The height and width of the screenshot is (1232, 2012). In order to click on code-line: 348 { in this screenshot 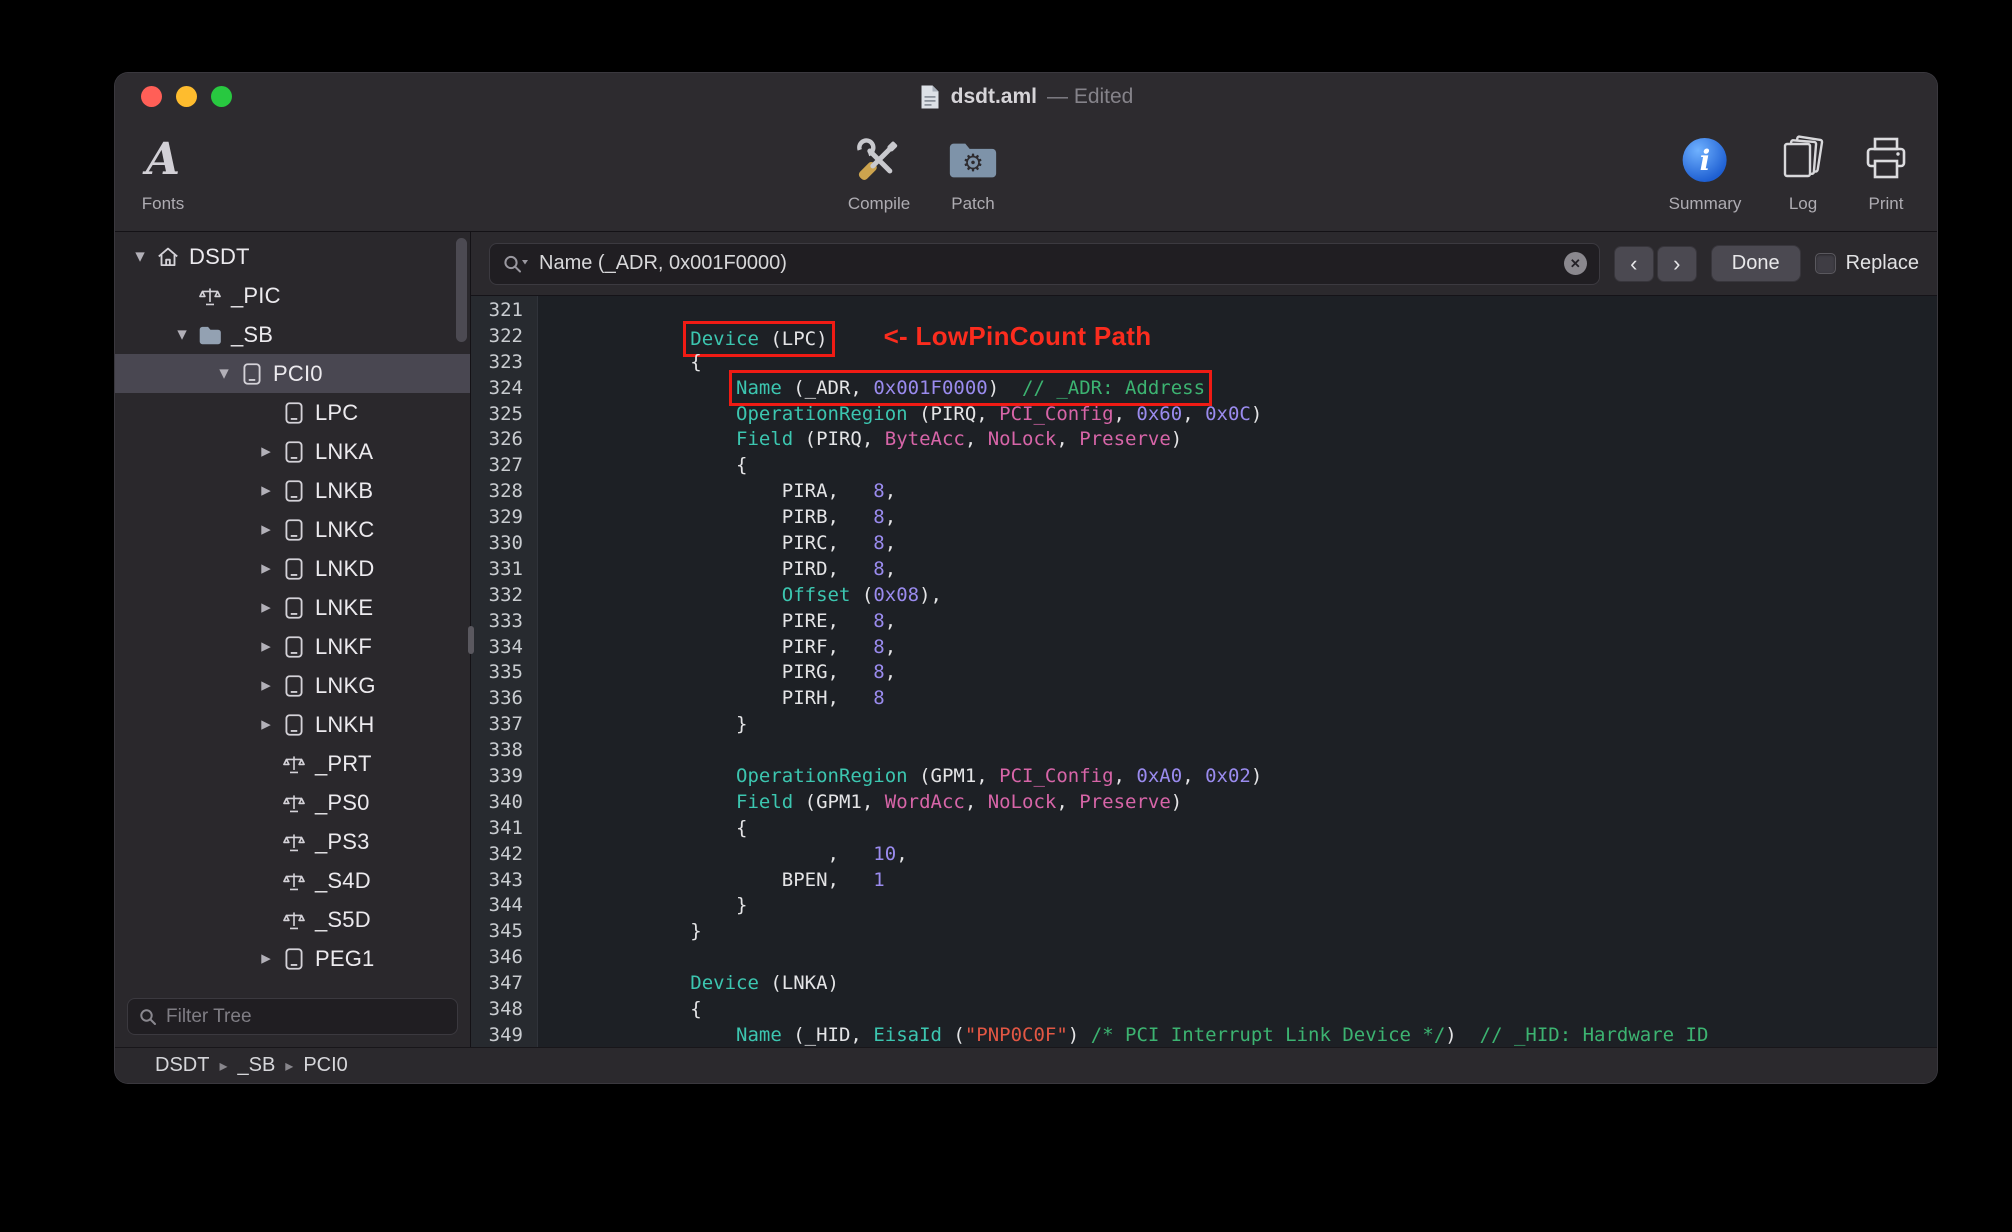, I will do `click(1204, 1010)`.